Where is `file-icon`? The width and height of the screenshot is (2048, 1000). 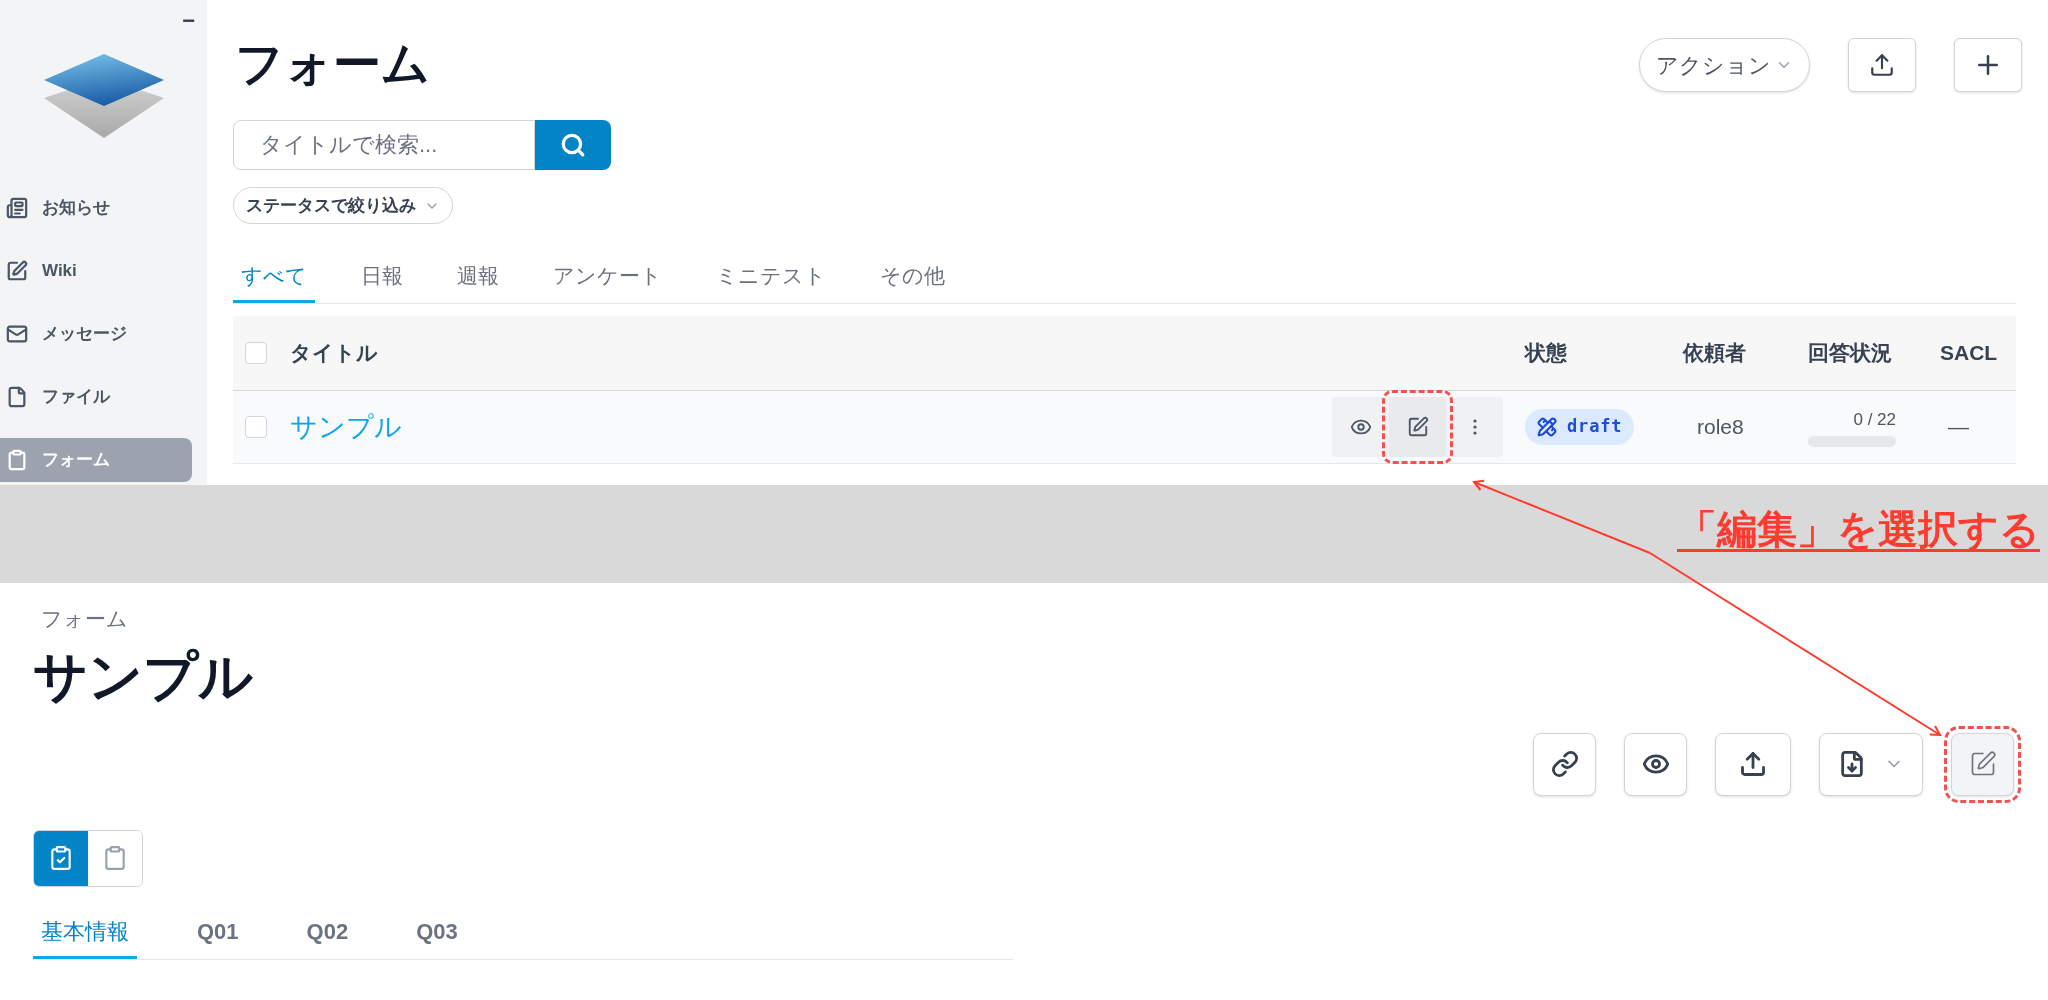
file-icon is located at coordinates (17, 397).